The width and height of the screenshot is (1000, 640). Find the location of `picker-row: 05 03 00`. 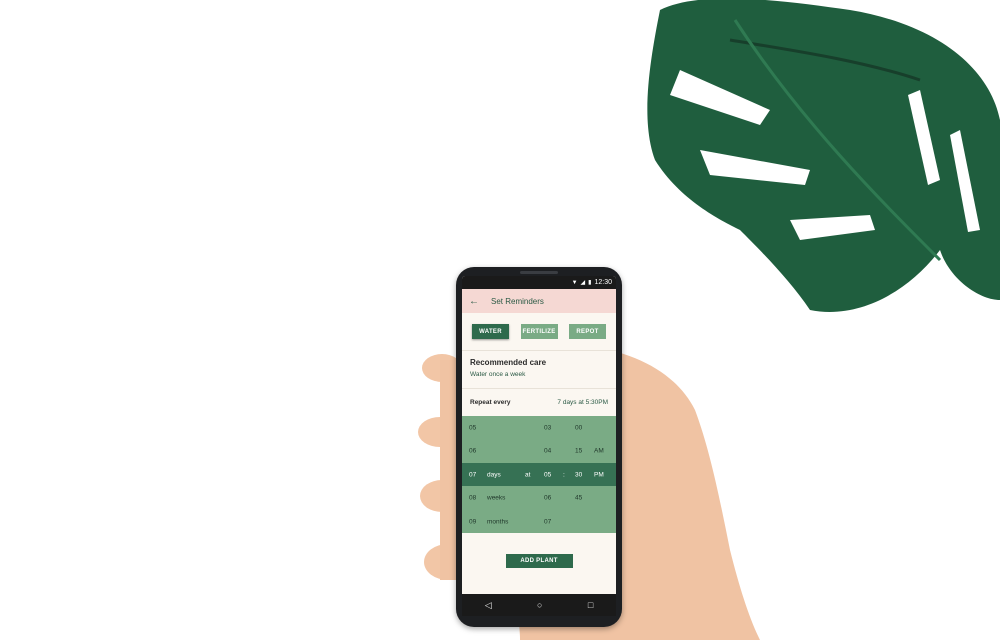

picker-row: 05 03 00 is located at coordinates (539, 427).